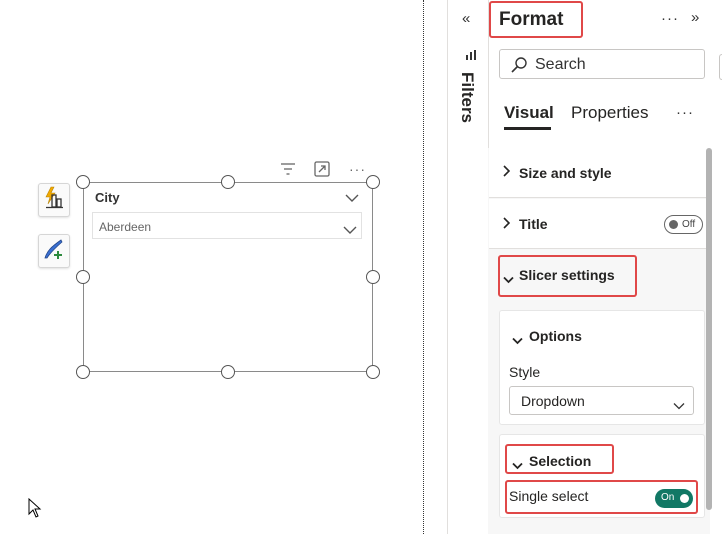  Describe the element at coordinates (467, 97) in the screenshot. I see `filters-label: Filters` at that location.